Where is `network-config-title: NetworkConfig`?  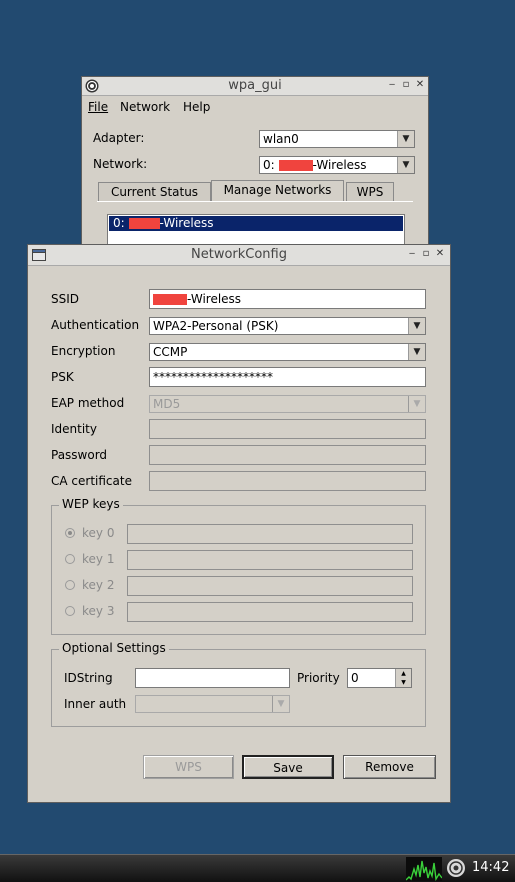
network-config-title: NetworkConfig is located at coordinates (239, 254).